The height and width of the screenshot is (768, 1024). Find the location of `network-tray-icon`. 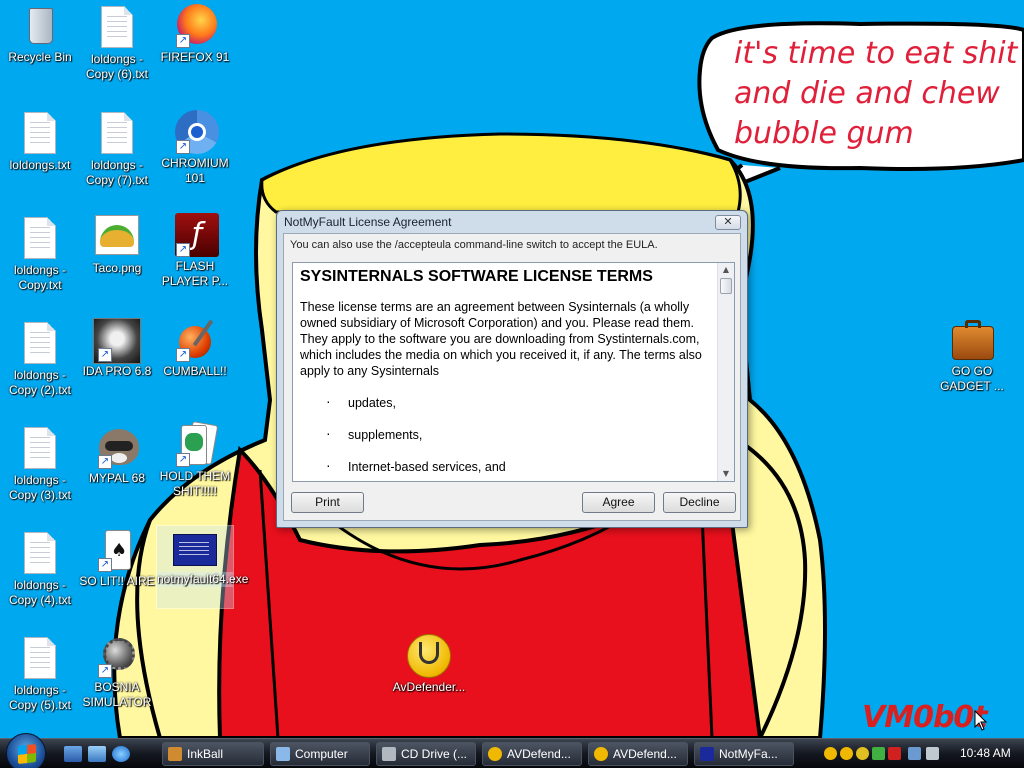

network-tray-icon is located at coordinates (914, 753).